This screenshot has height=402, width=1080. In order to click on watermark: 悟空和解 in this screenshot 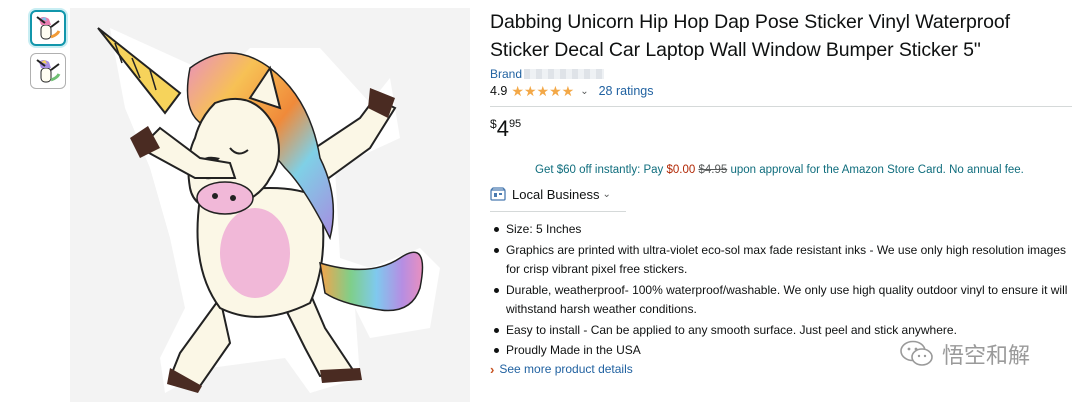, I will do `click(965, 354)`.